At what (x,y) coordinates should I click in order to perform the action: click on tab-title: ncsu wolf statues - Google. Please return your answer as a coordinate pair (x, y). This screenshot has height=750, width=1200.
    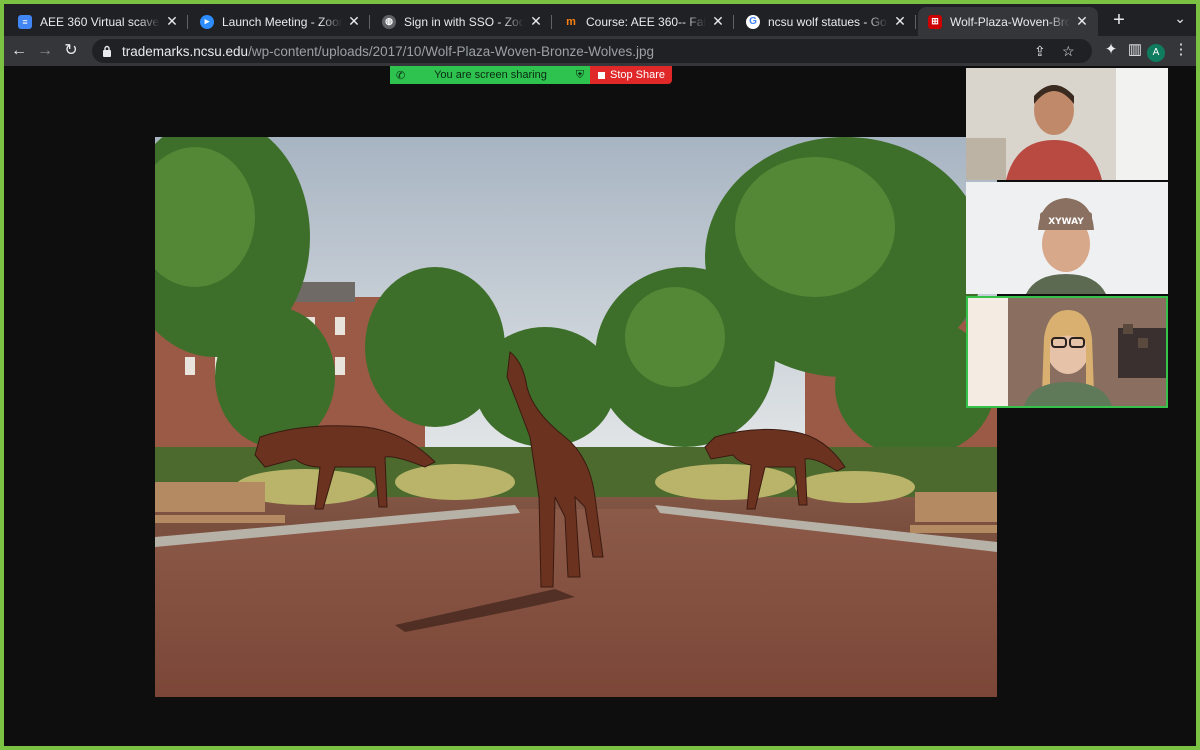
    Looking at the image, I should click on (828, 21).